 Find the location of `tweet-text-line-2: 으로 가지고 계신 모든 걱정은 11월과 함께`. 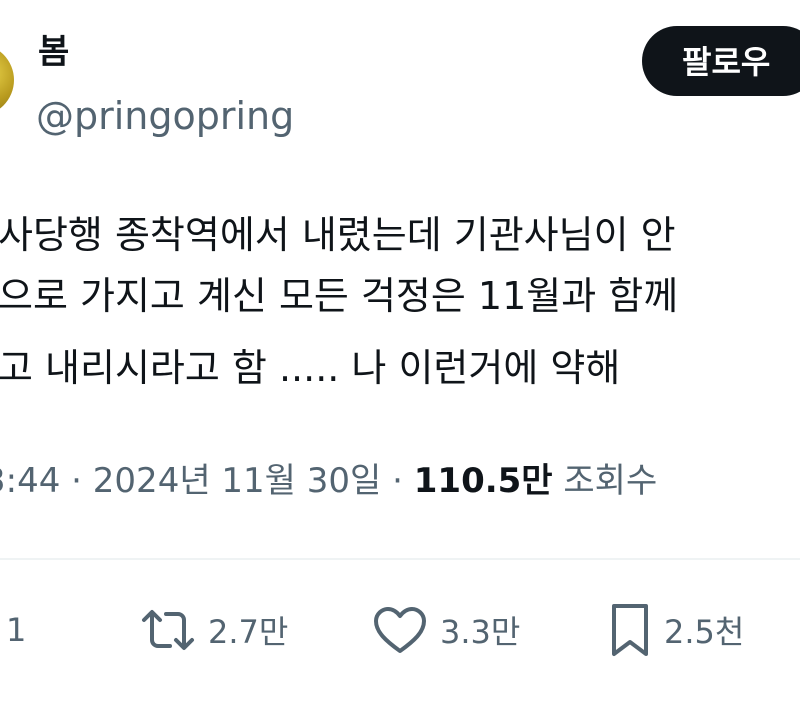

tweet-text-line-2: 으로 가지고 계신 모든 걱정은 11월과 함께 is located at coordinates (339, 296).